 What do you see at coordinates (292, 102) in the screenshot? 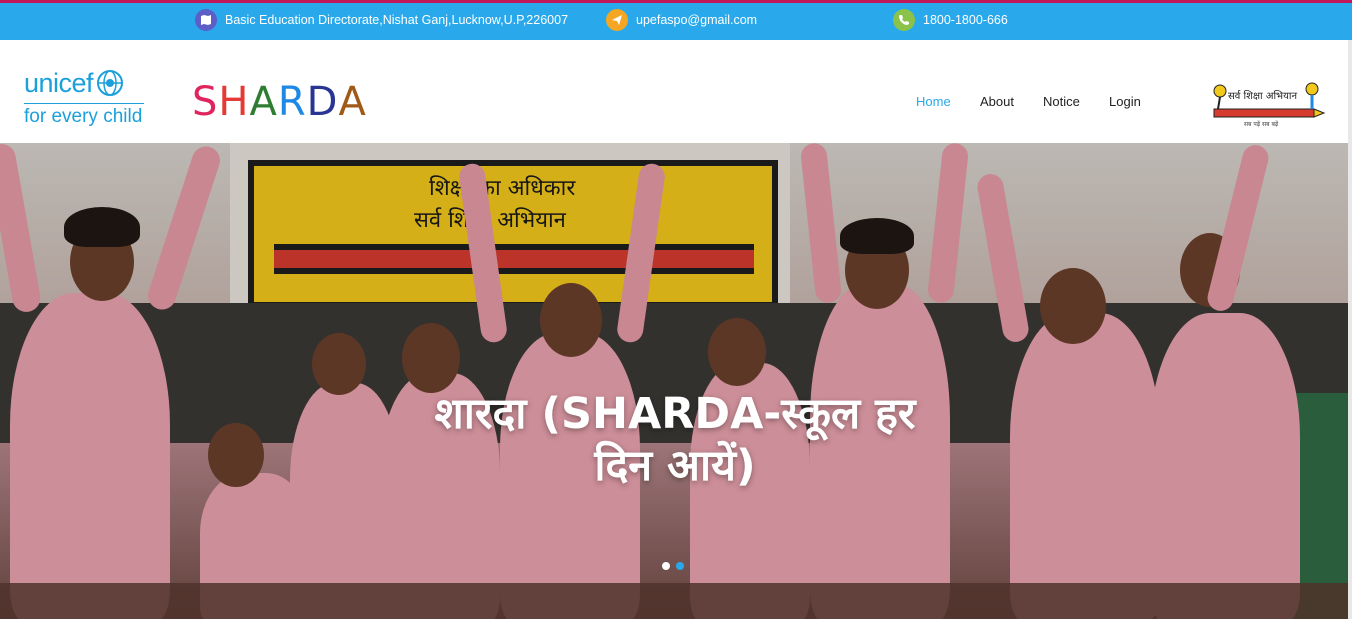
I see `sharda-letter: R` at bounding box center [292, 102].